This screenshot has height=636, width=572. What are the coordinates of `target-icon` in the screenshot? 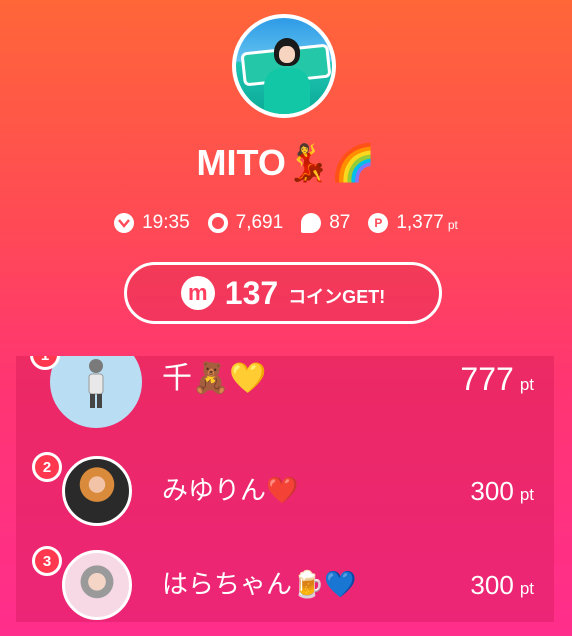 It's located at (217, 223).